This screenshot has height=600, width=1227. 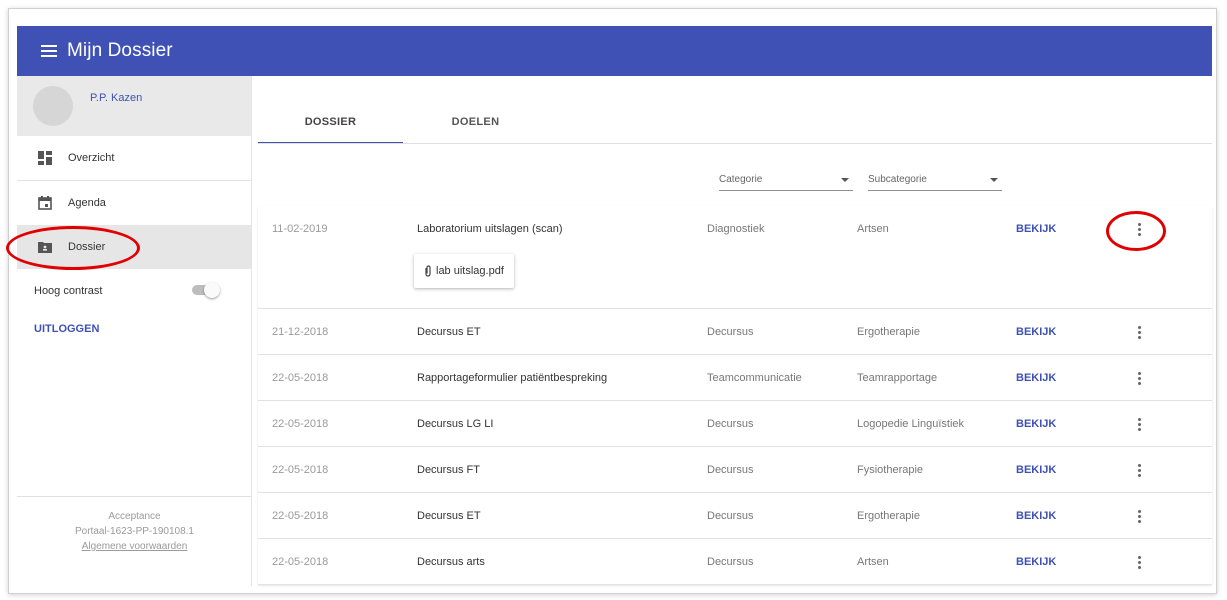 I want to click on row-subcategory: Logopedie Linguïstiek, so click(x=911, y=424).